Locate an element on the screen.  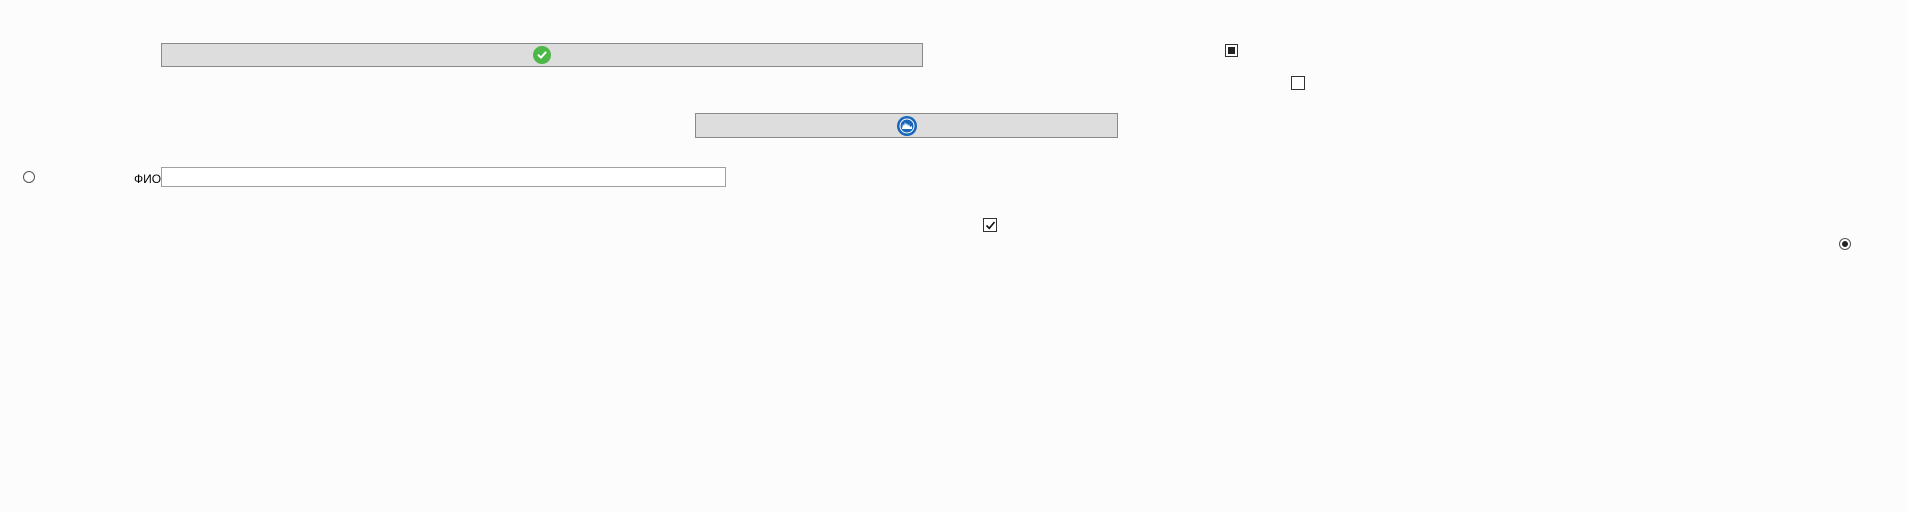
fio-label: ФИО is located at coordinates (148, 179).